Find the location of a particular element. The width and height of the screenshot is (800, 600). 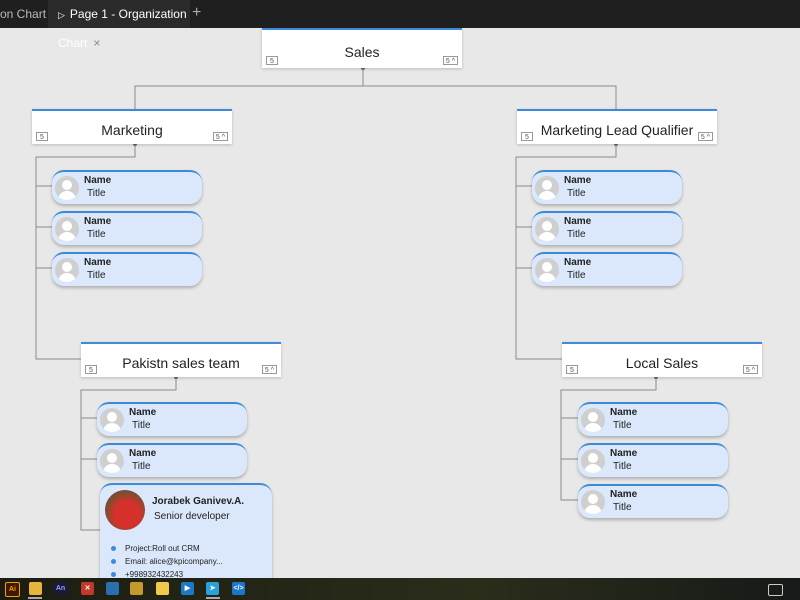

node-title: Sales is located at coordinates (362, 52).